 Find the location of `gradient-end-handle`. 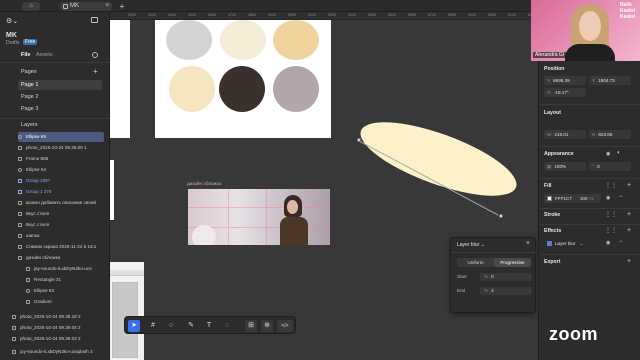

gradient-end-handle is located at coordinates (501, 216).